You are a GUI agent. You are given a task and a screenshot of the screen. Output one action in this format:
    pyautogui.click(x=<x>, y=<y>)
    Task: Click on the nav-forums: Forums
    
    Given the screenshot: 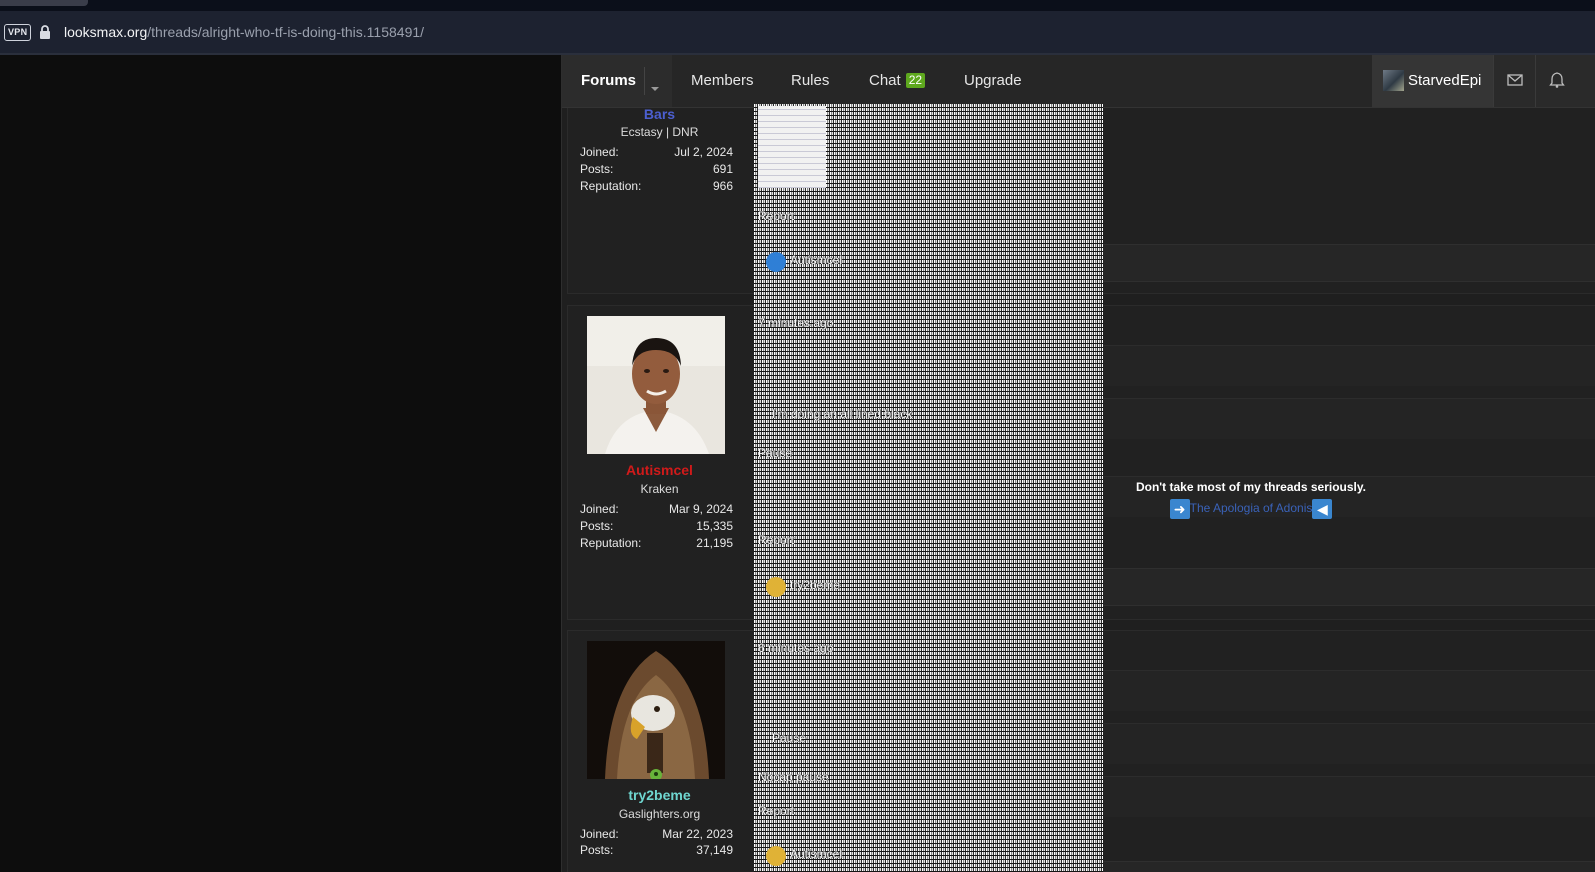 What is the action you would take?
    pyautogui.click(x=617, y=81)
    